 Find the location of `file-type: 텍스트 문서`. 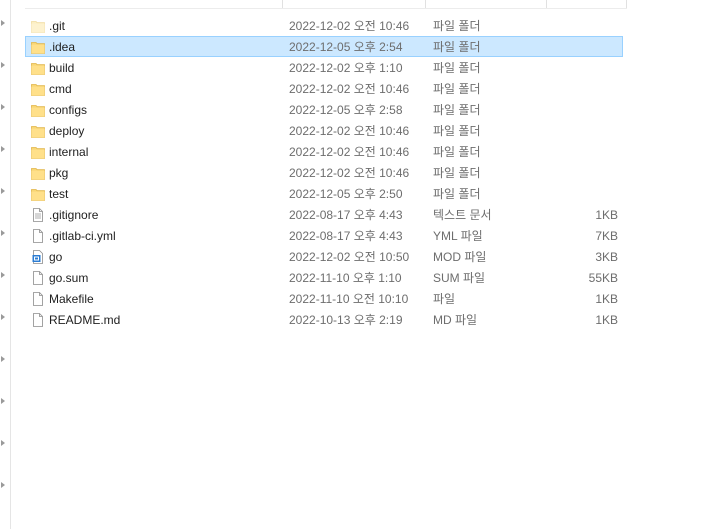

file-type: 텍스트 문서 is located at coordinates (462, 215).